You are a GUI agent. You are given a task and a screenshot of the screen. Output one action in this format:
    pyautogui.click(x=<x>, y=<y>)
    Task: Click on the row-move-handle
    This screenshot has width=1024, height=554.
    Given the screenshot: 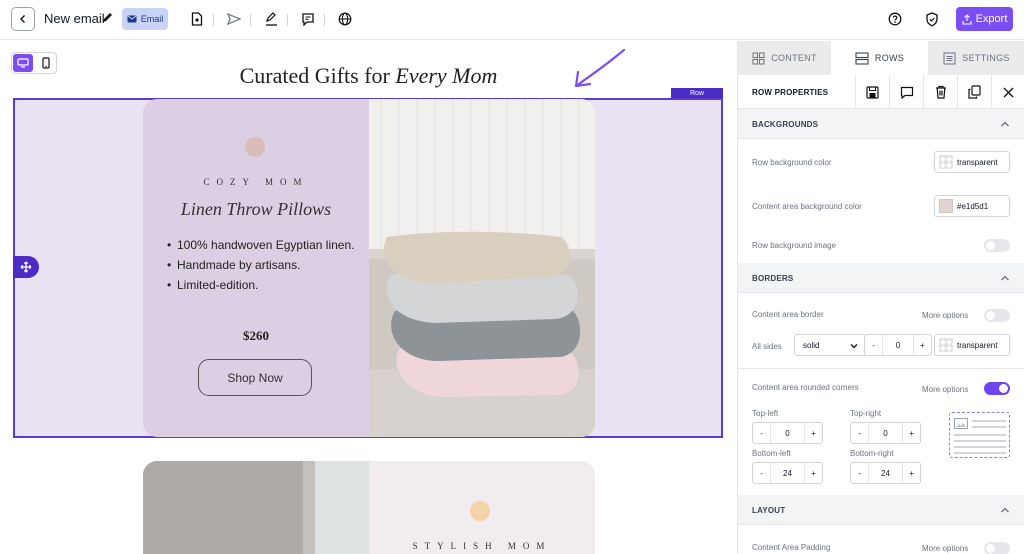 What is the action you would take?
    pyautogui.click(x=26, y=267)
    